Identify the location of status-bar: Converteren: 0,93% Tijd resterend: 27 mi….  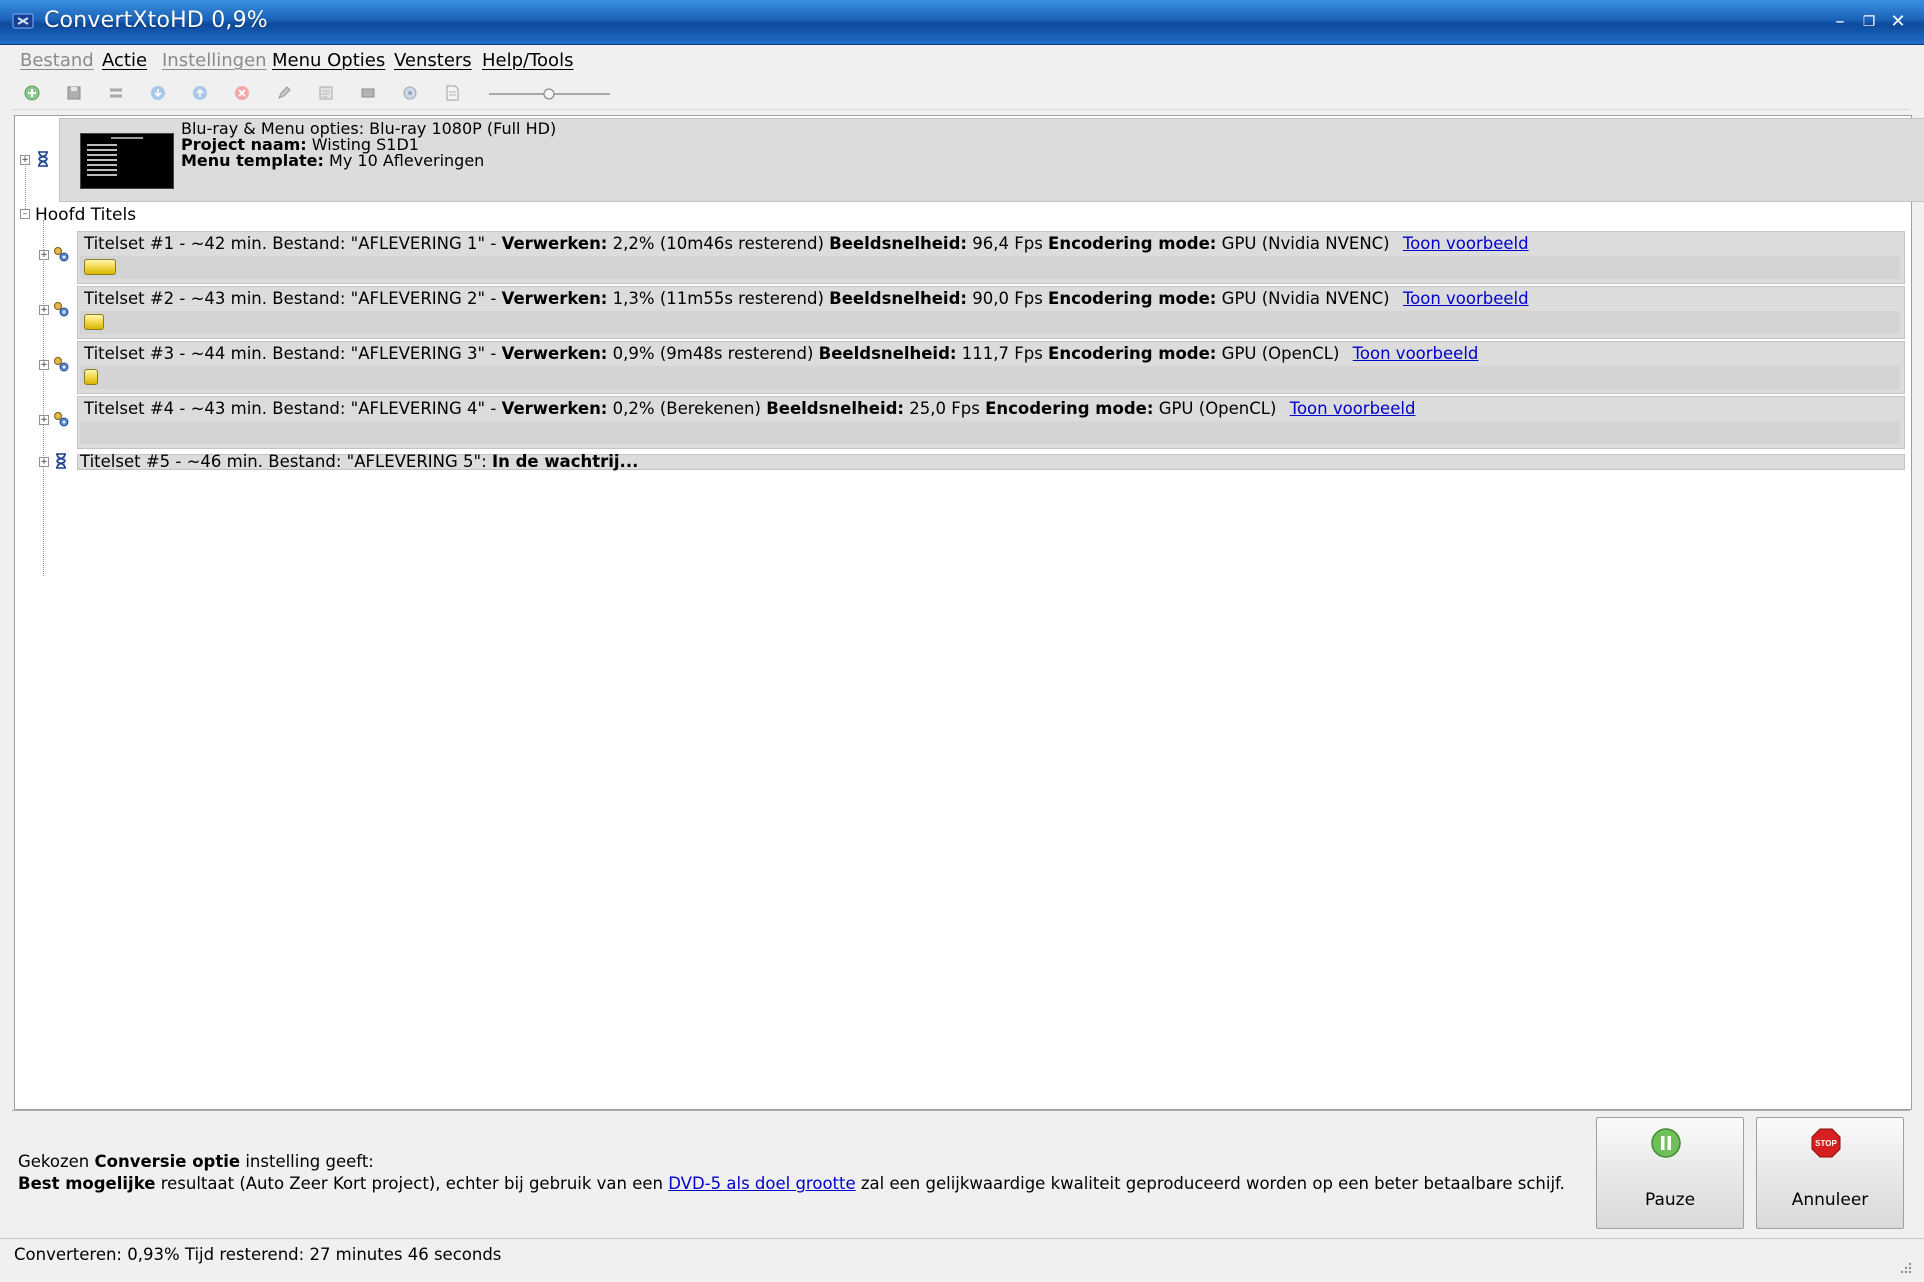
(962, 1260).